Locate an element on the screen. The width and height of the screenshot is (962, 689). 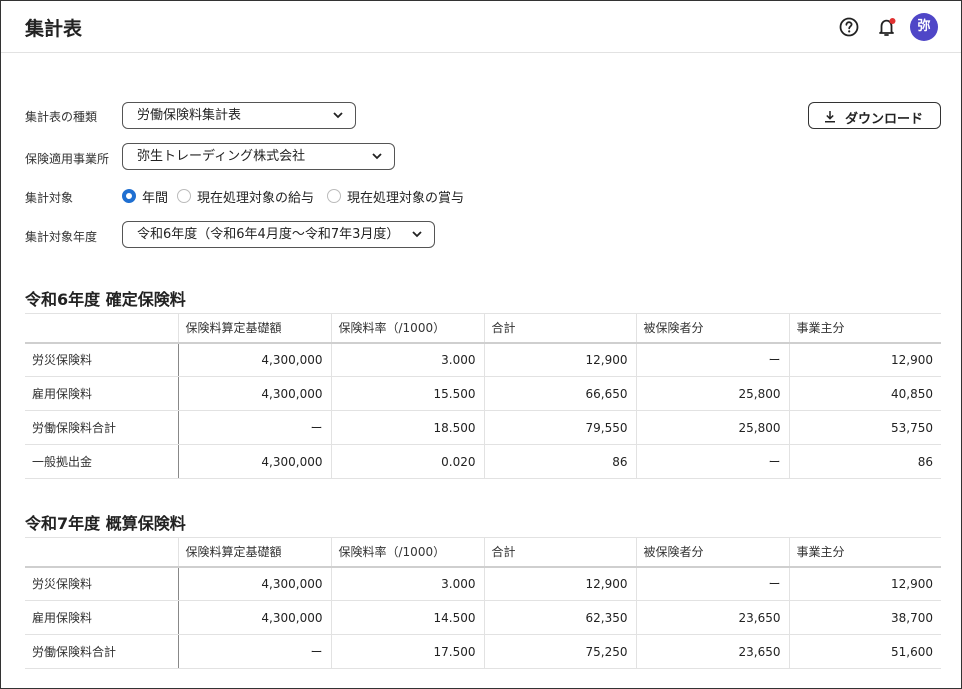
report-type-select: 労働保険料集計表 is located at coordinates (239, 115).